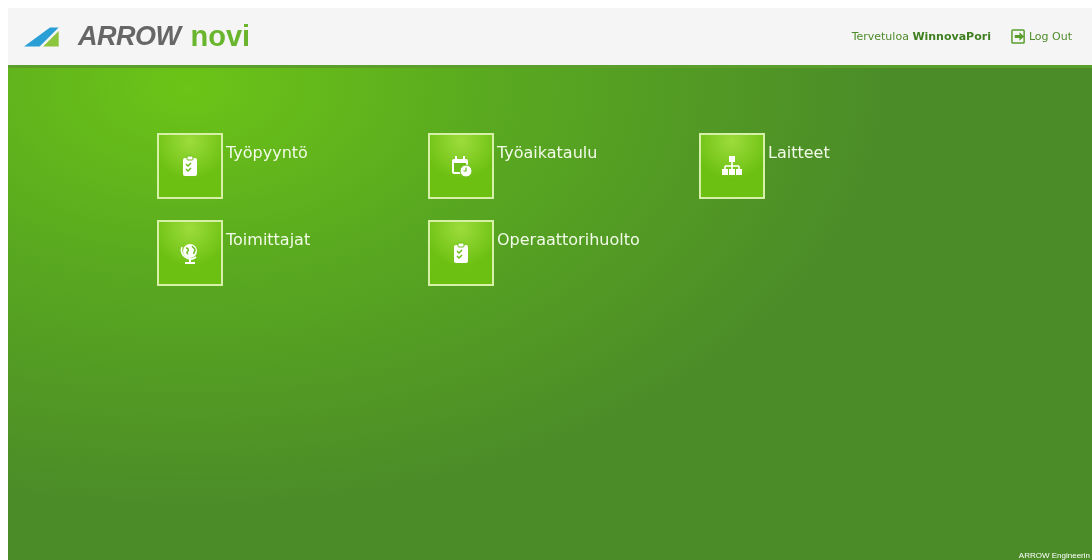 This screenshot has width=1092, height=560. I want to click on log-out-icon, so click(1018, 36).